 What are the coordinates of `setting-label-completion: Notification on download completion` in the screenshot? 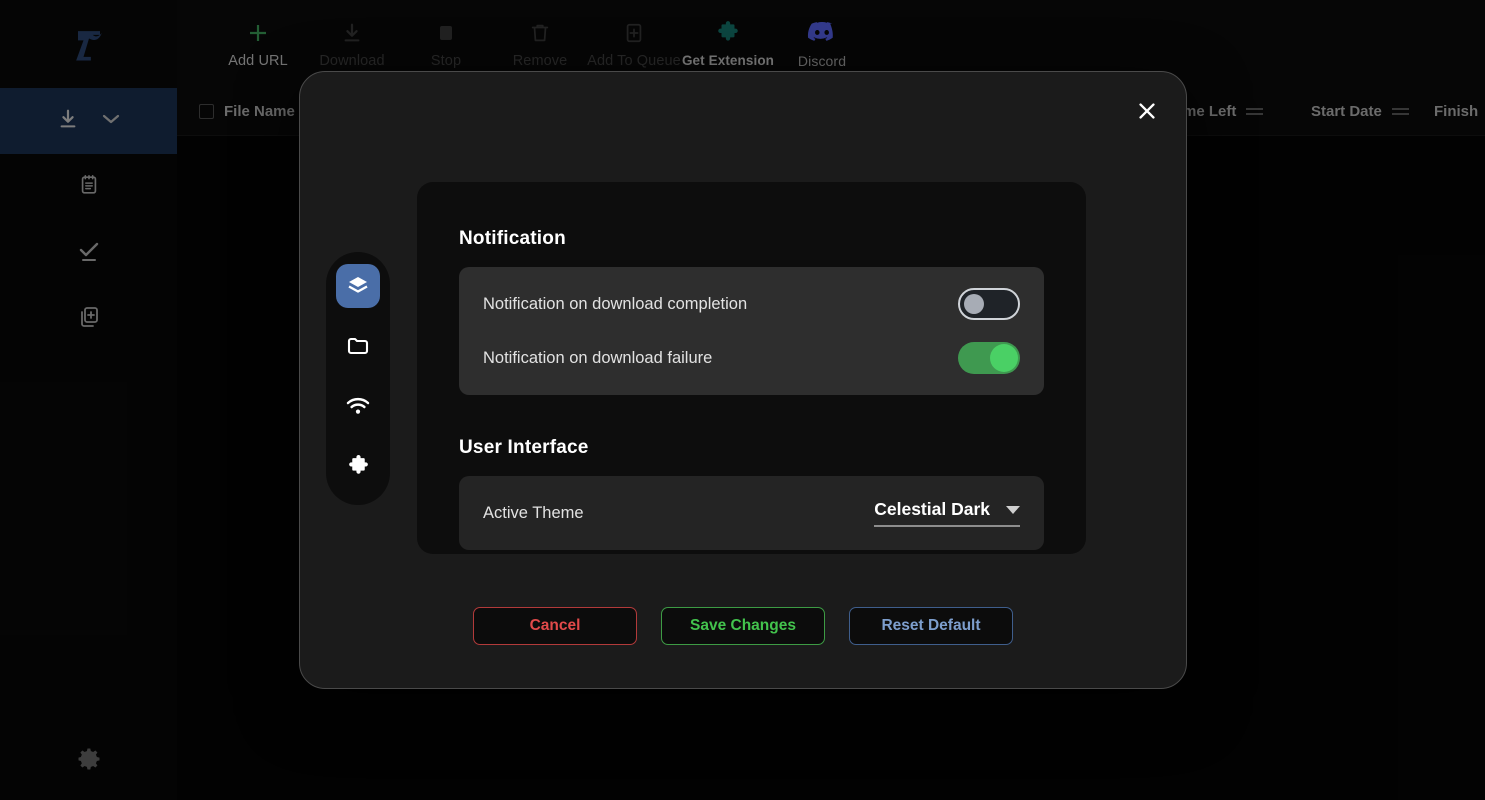 It's located at (615, 303).